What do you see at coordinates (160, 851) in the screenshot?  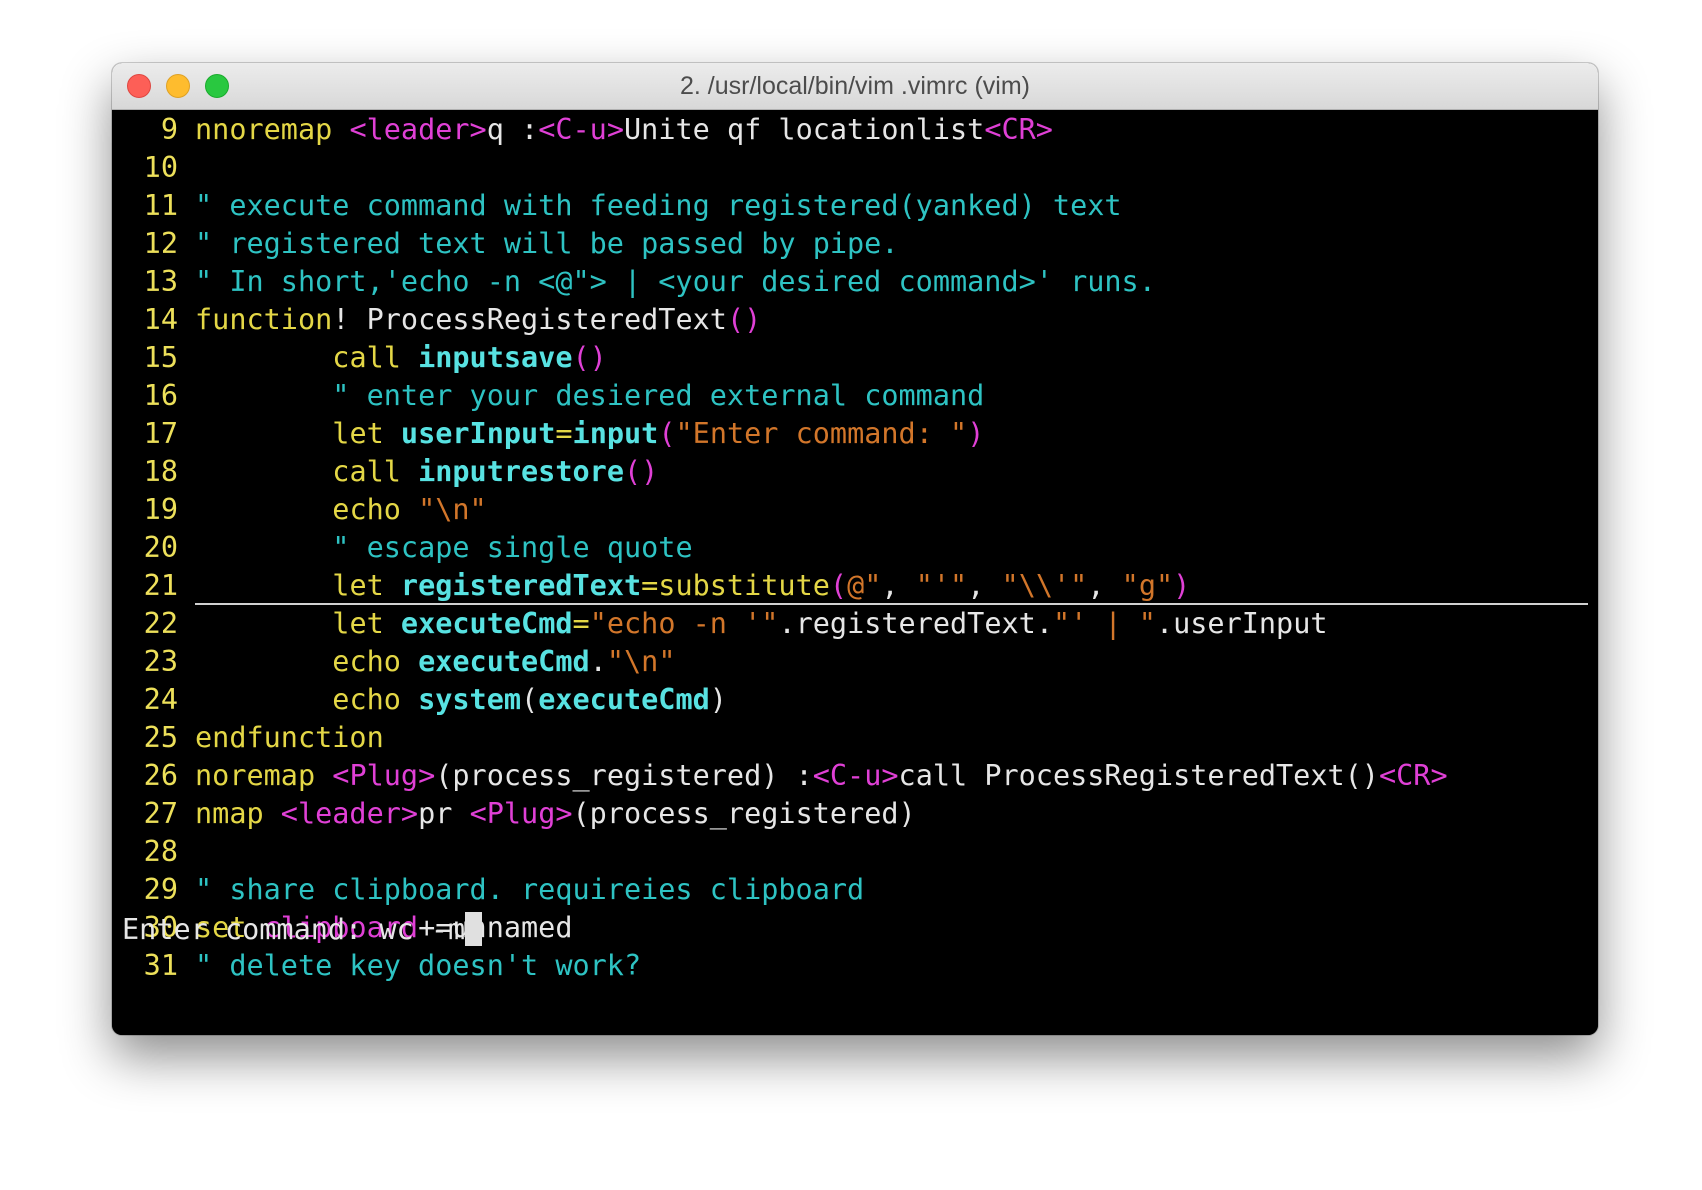 I see `line-number: 28` at bounding box center [160, 851].